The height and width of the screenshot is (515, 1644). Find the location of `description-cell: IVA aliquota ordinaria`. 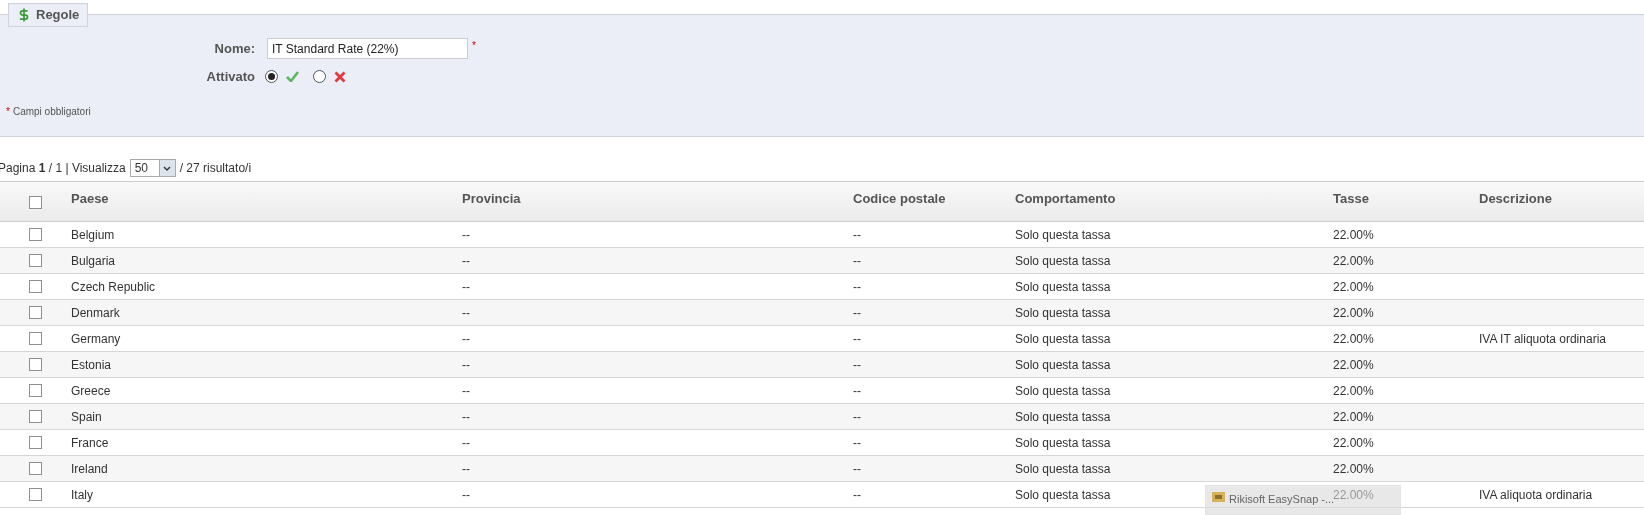

description-cell: IVA aliquota ordinaria is located at coordinates (1536, 494).